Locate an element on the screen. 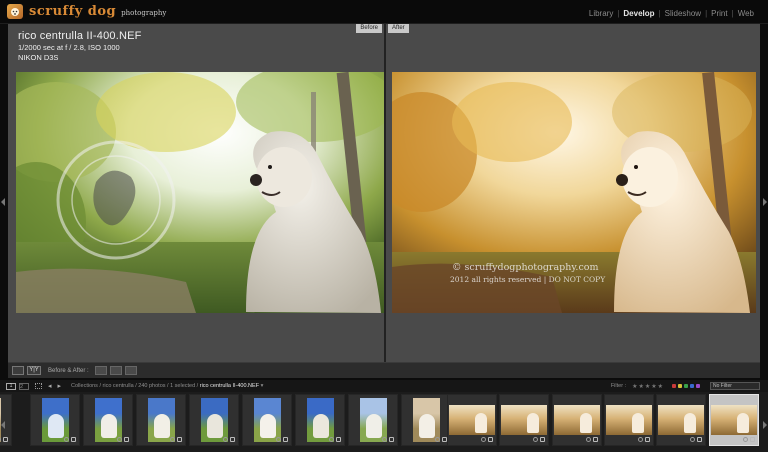  filmstrip-filter: Filter : ★★★★★ No Filter is located at coordinates (685, 386).